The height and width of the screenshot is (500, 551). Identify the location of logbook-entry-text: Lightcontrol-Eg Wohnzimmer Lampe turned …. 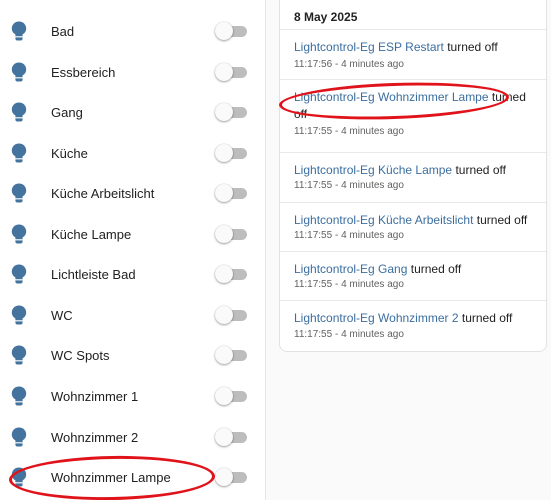
(416, 106).